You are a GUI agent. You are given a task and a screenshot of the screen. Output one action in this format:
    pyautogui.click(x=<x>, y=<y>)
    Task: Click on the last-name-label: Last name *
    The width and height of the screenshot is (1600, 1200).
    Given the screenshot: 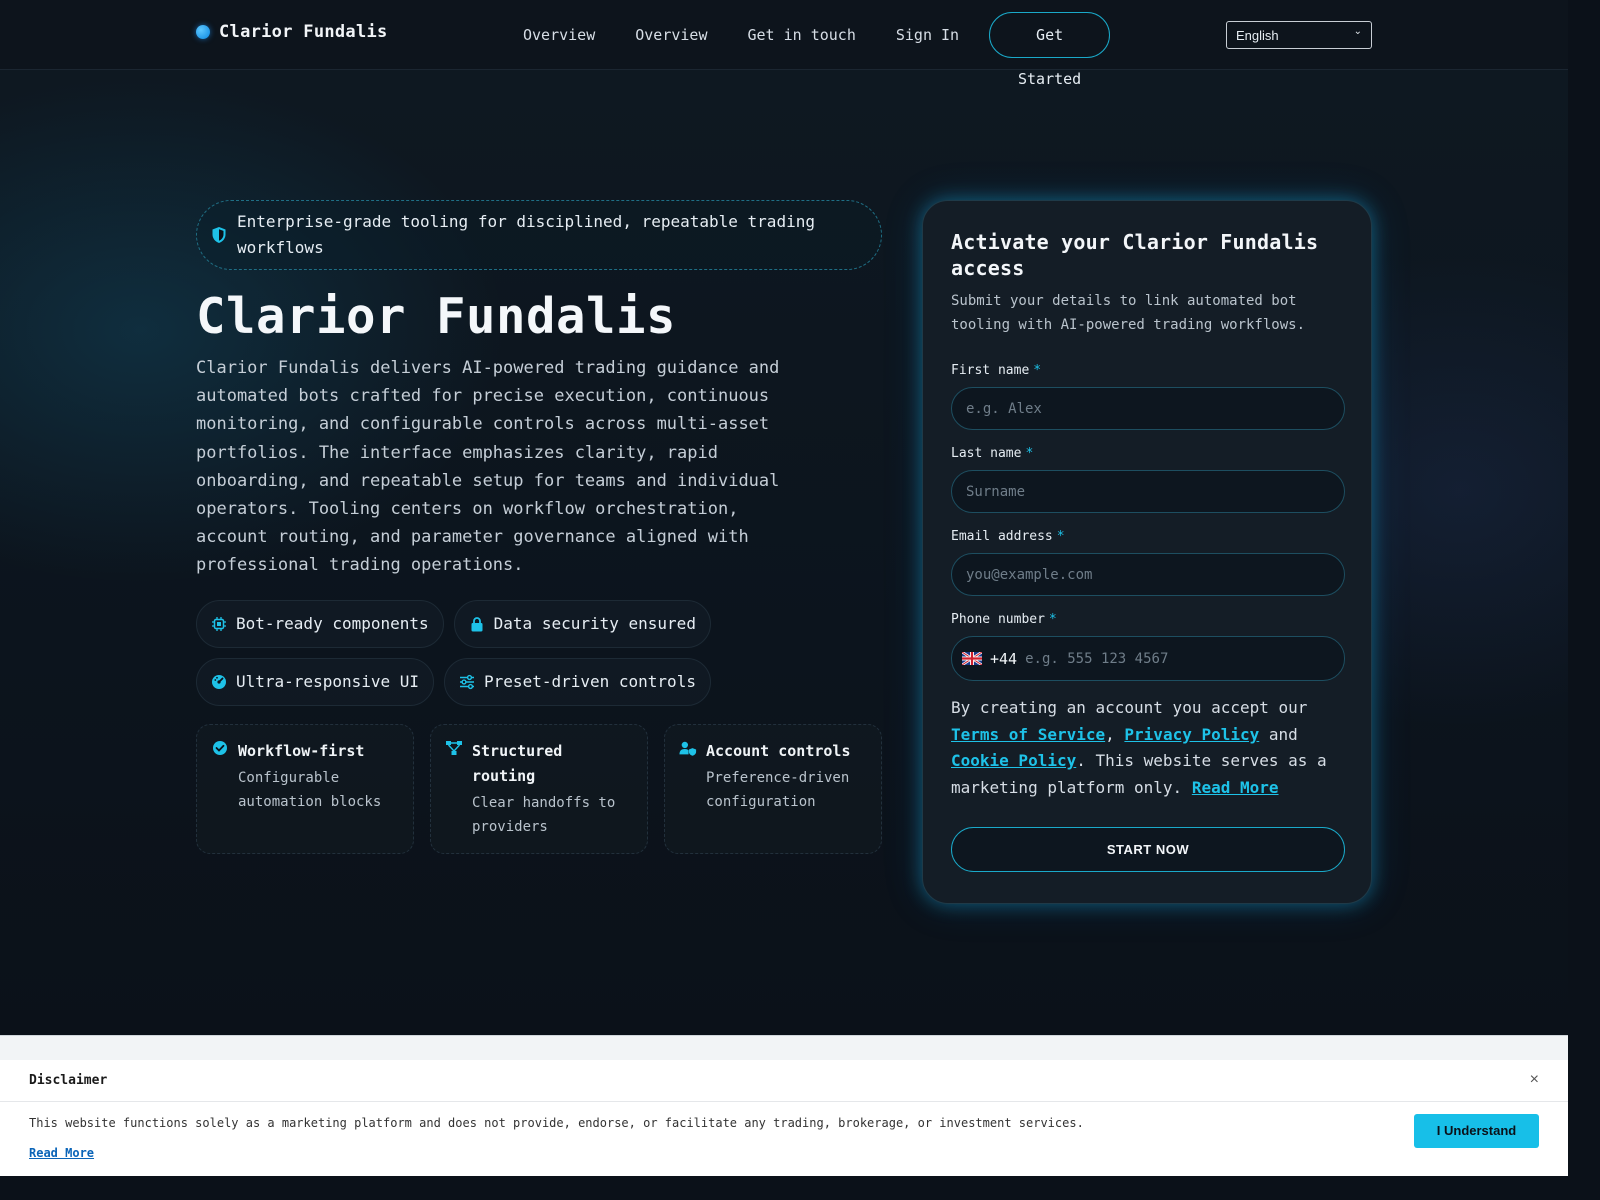 What is the action you would take?
    pyautogui.click(x=992, y=453)
    